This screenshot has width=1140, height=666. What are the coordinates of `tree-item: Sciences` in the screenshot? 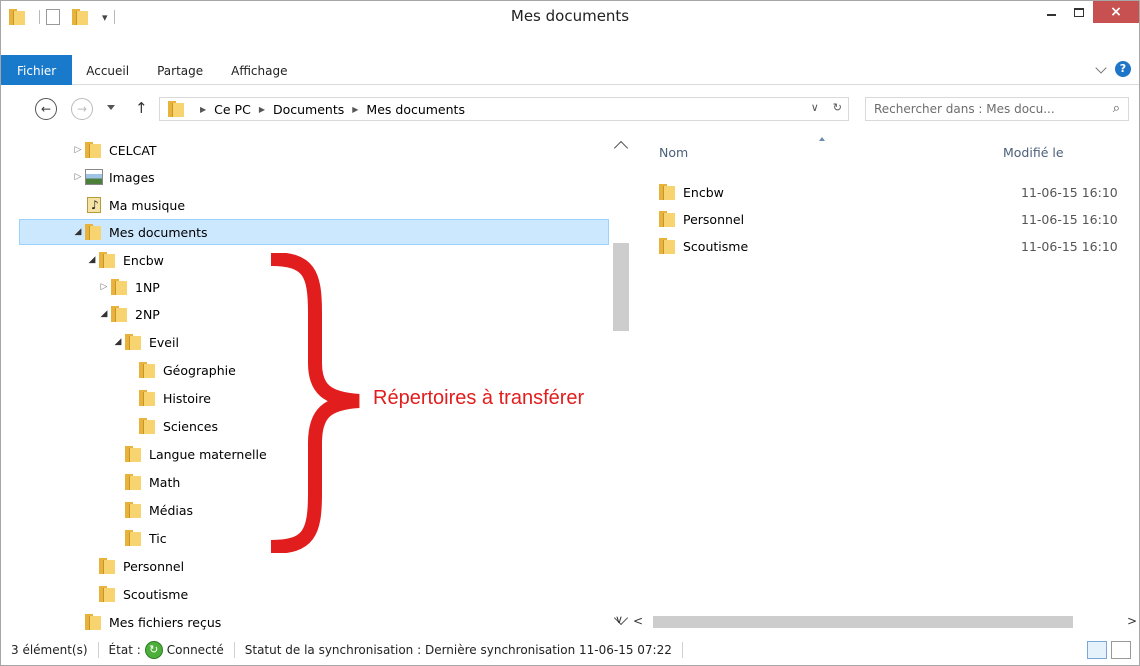 It's located at (171, 426).